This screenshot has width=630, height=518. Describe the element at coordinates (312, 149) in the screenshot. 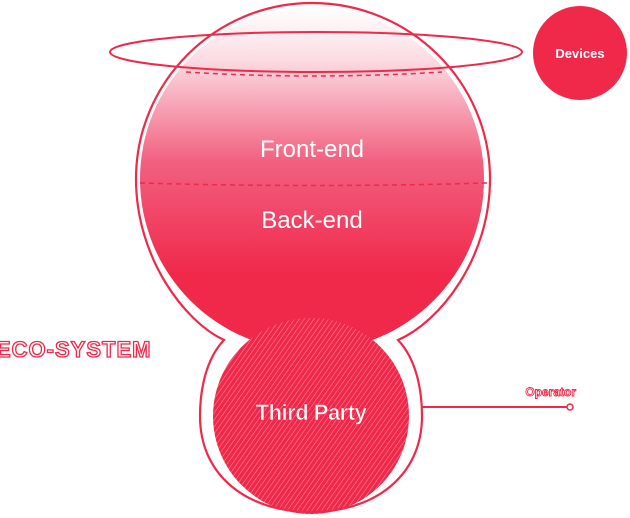

I see `frontend-label: Front-end` at that location.